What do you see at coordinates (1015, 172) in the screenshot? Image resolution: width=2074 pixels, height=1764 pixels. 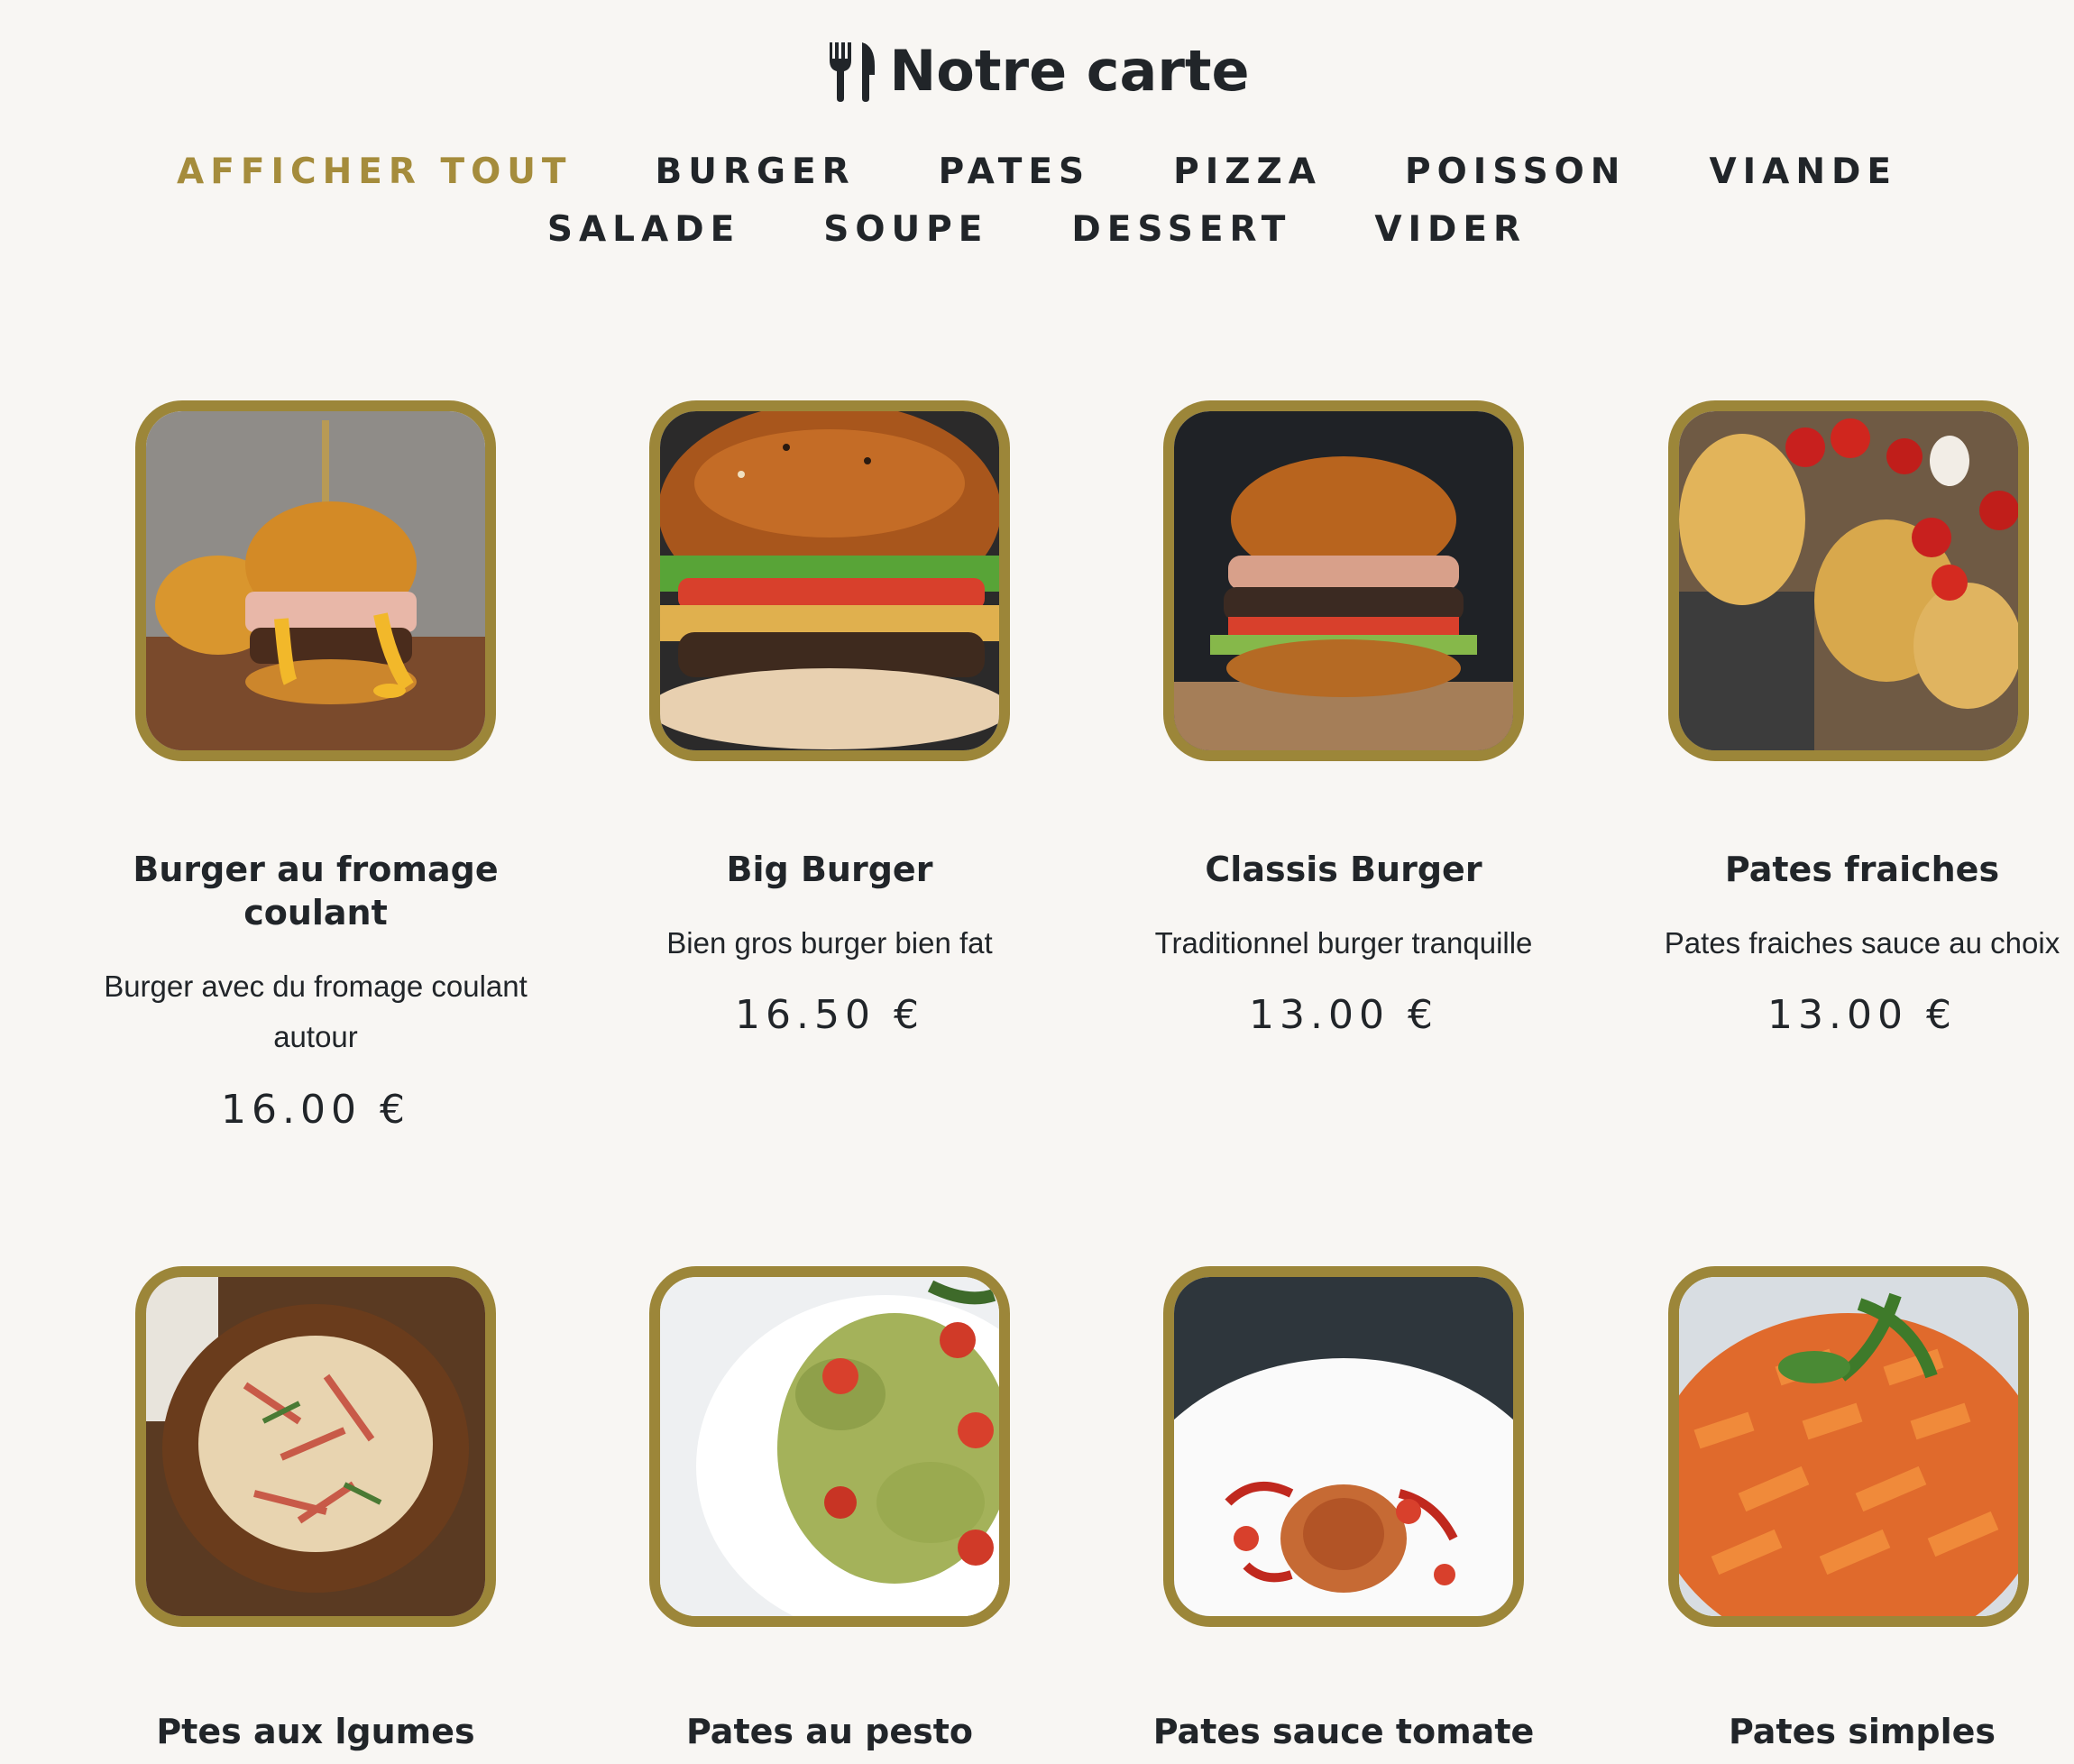 I see `filter-pates: PATES` at bounding box center [1015, 172].